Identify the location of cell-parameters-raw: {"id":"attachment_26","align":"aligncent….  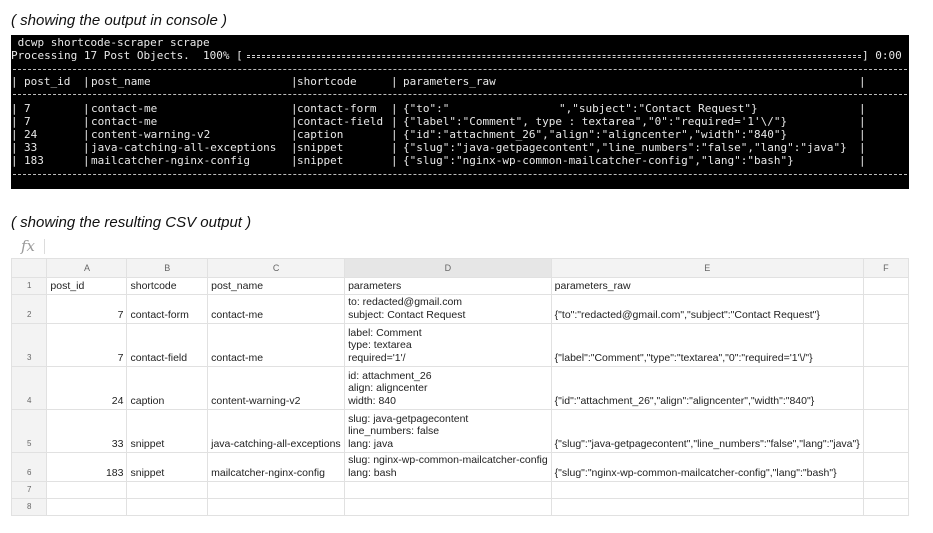
(707, 388).